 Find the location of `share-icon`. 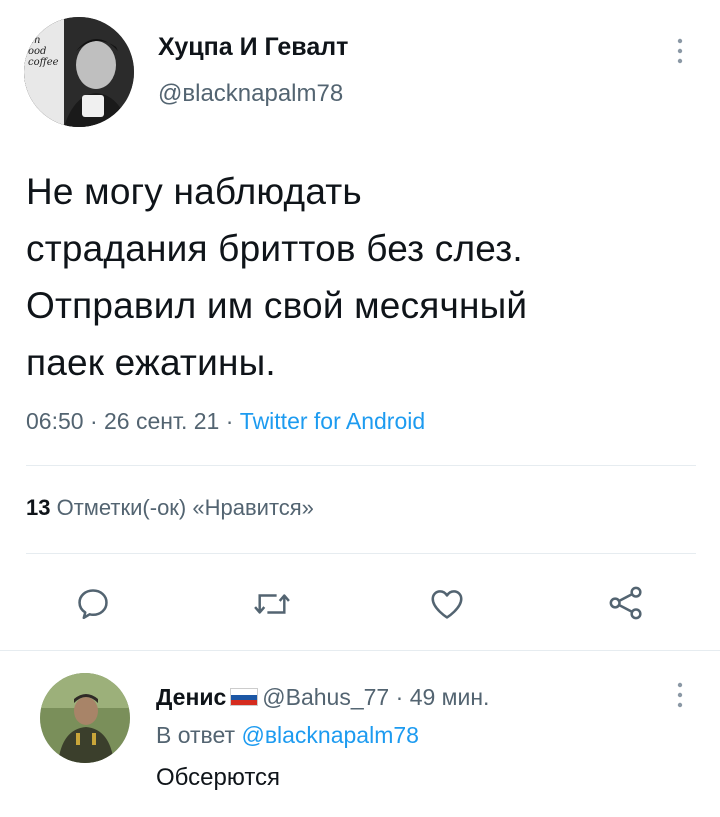

share-icon is located at coordinates (625, 603).